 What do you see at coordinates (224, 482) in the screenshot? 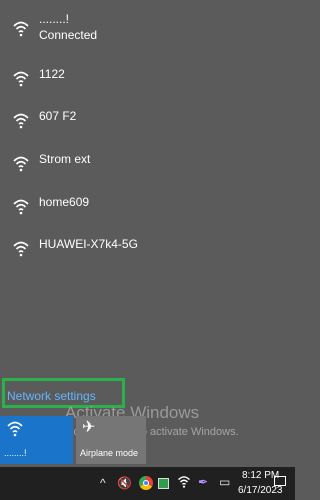
I see `keyboard-icon: ▭` at bounding box center [224, 482].